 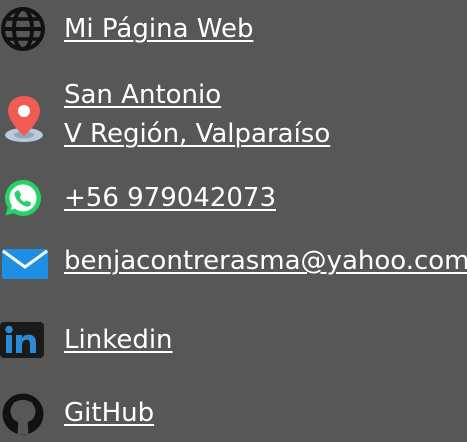 I want to click on phone-link: +56 979042073, so click(x=170, y=198).